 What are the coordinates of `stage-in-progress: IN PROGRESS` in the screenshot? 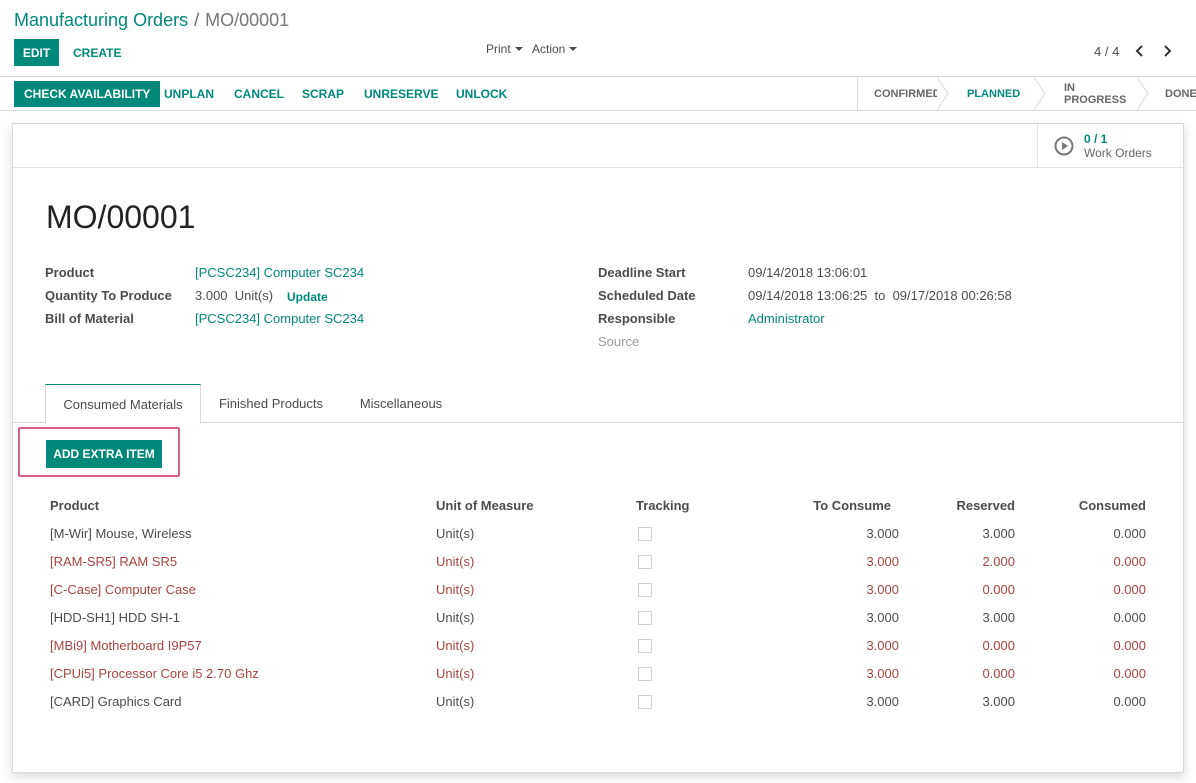 It's located at (1094, 93).